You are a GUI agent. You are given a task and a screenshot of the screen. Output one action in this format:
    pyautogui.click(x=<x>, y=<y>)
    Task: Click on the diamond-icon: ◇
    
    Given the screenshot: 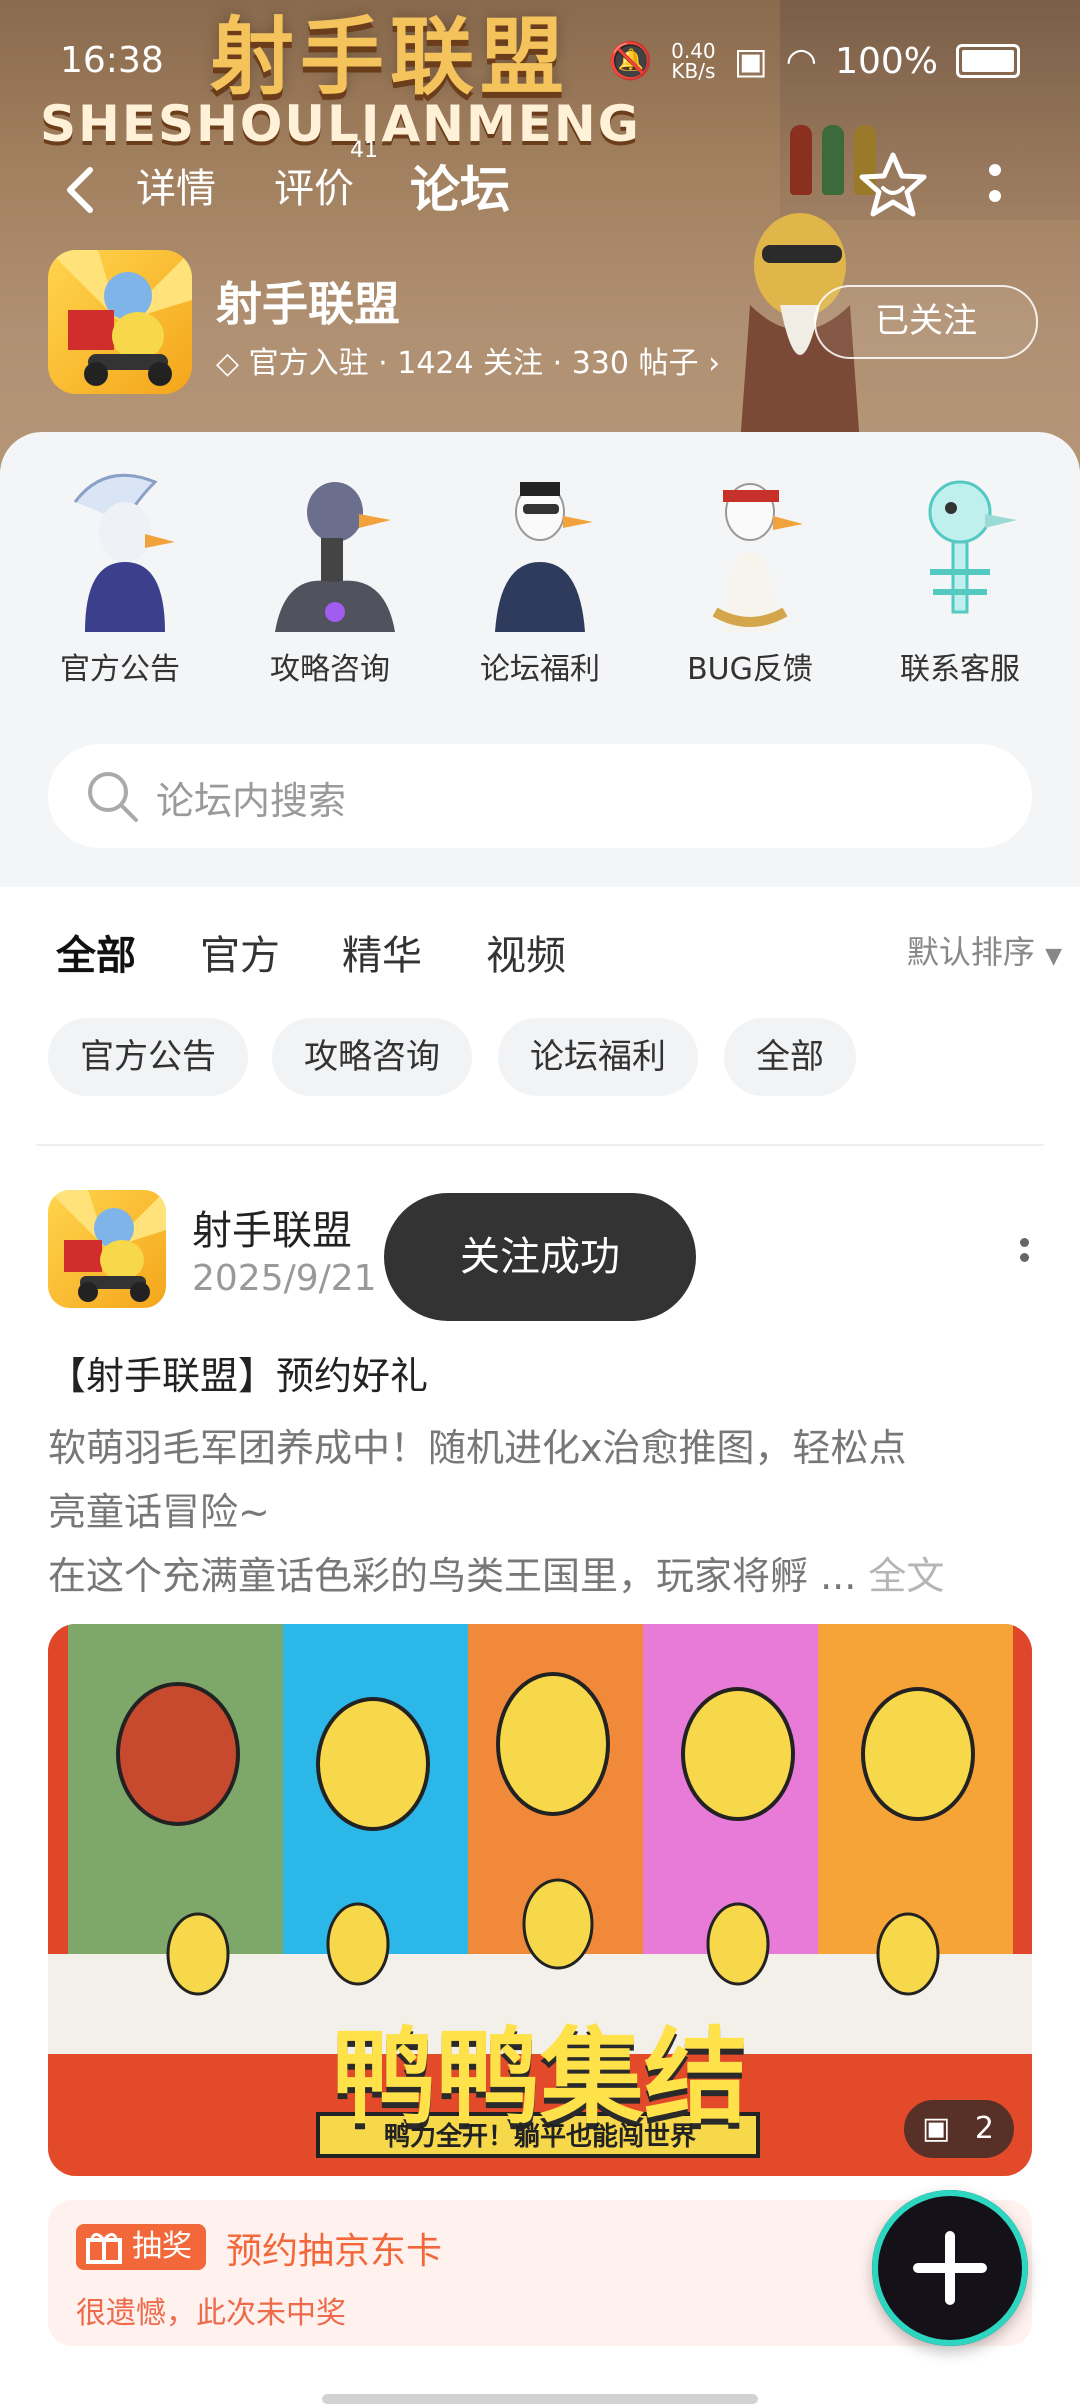 What is the action you would take?
    pyautogui.click(x=228, y=363)
    